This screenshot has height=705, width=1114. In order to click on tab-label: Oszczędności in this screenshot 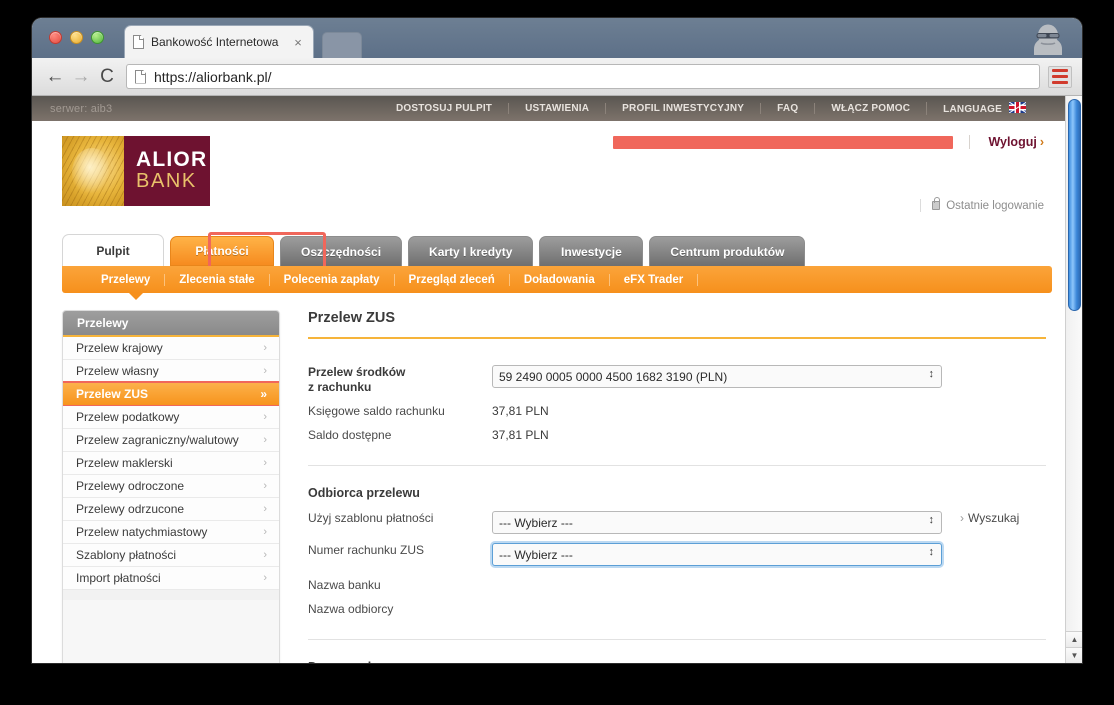, I will do `click(341, 251)`.